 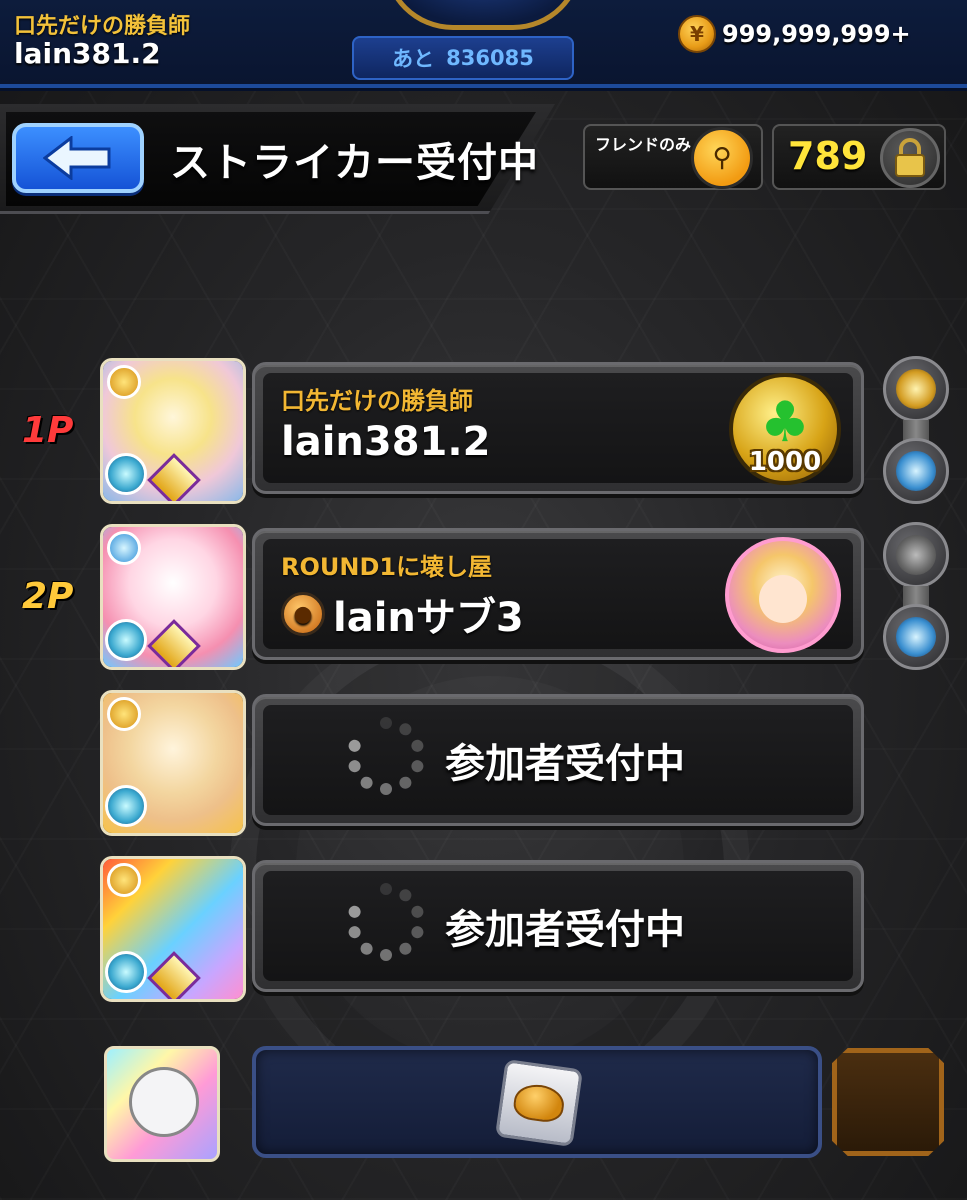 I want to click on slot-2-speed-orb, so click(x=916, y=637).